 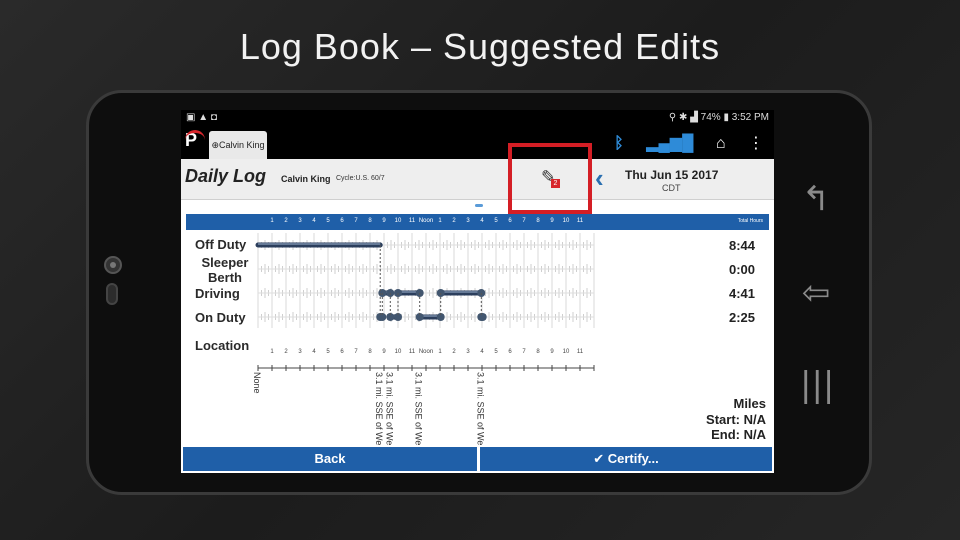 I want to click on bluetooth-icon: ᛒ, so click(x=619, y=144).